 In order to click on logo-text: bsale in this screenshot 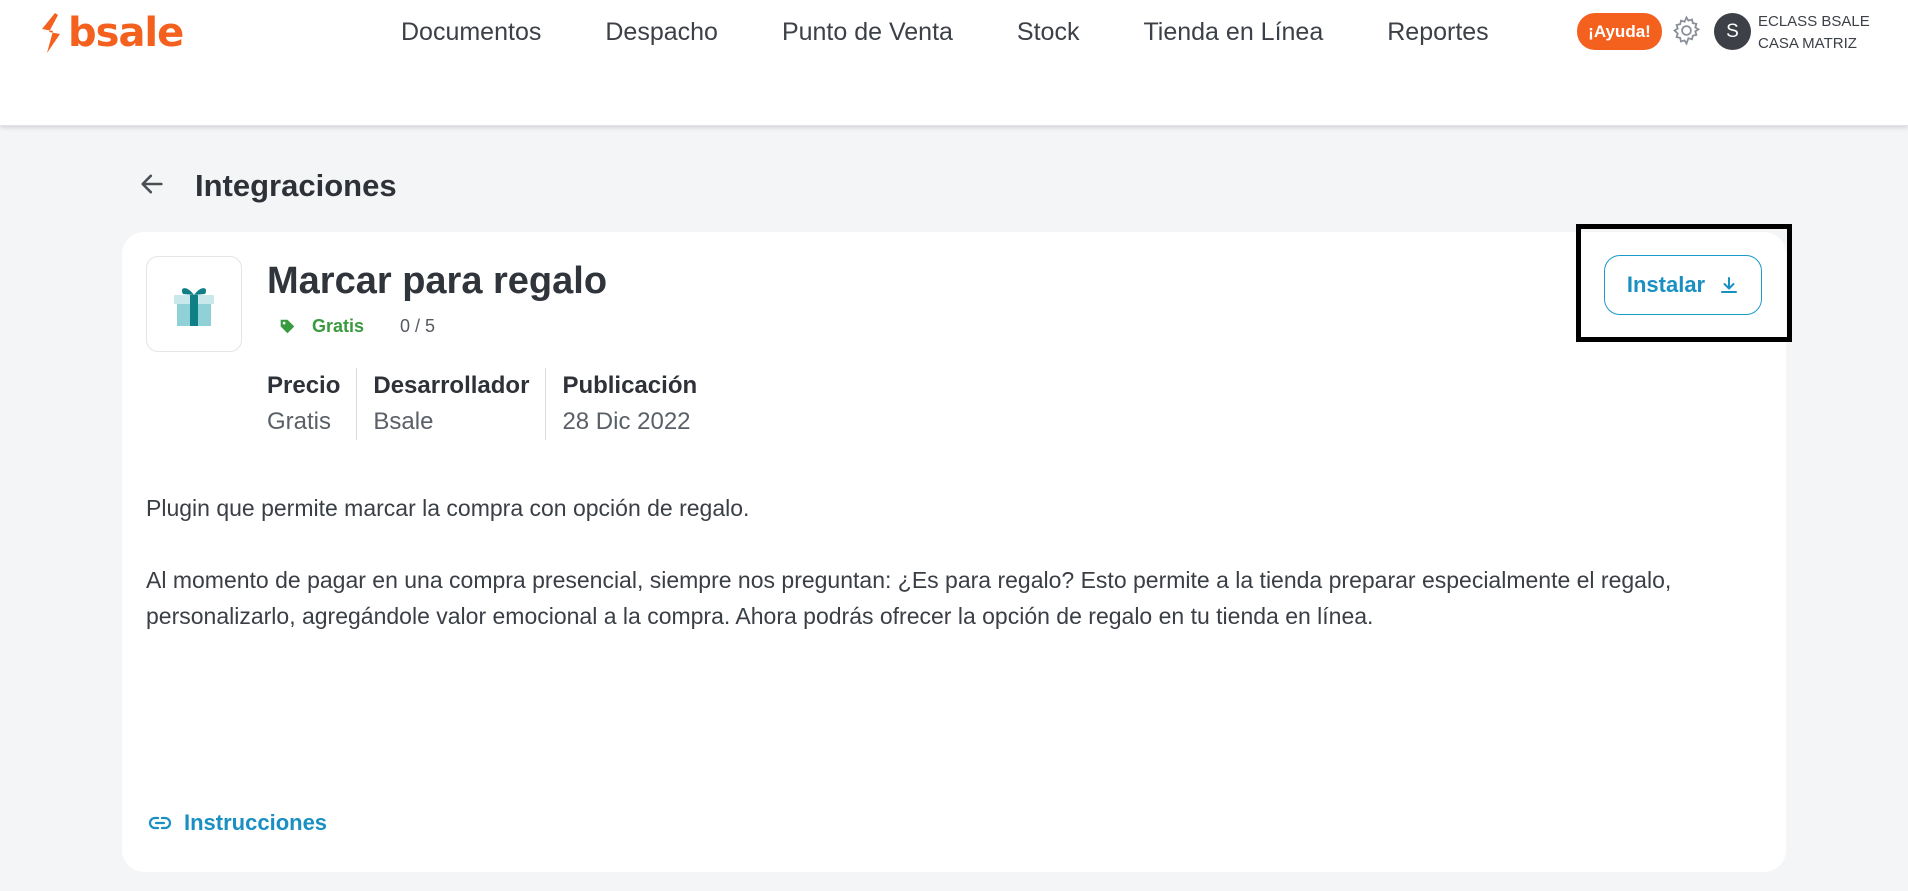, I will do `click(126, 32)`.